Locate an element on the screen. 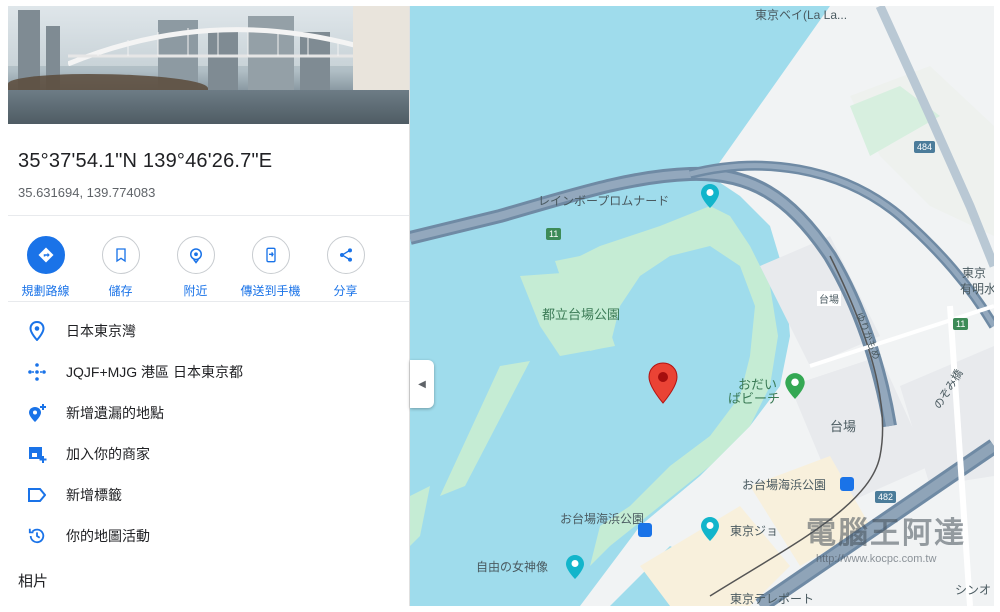 This screenshot has width=1000, height=612. save-button: 儲存 is located at coordinates (120, 268).